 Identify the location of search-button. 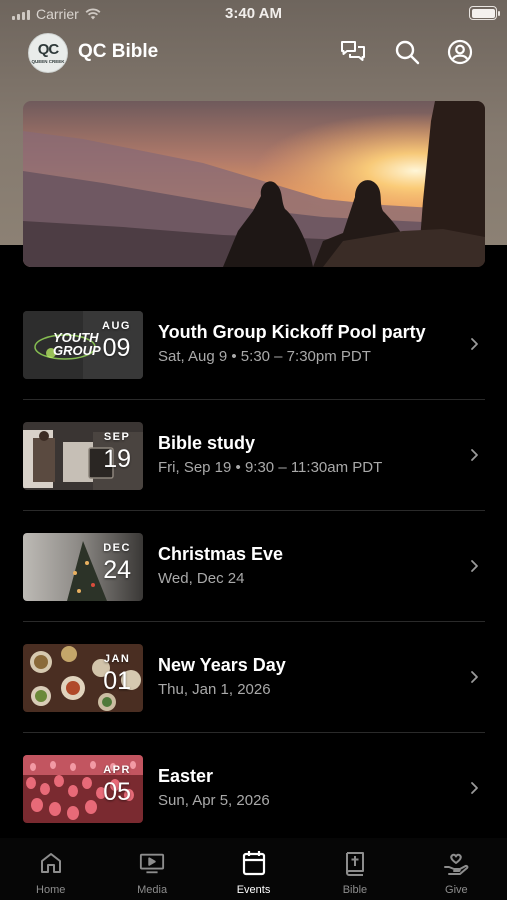
(407, 52).